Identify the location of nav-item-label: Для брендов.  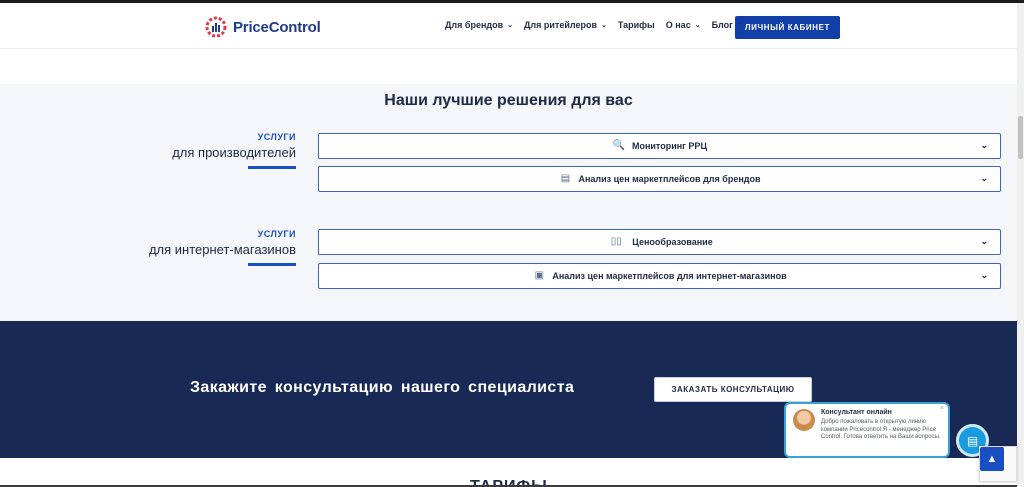
(474, 25).